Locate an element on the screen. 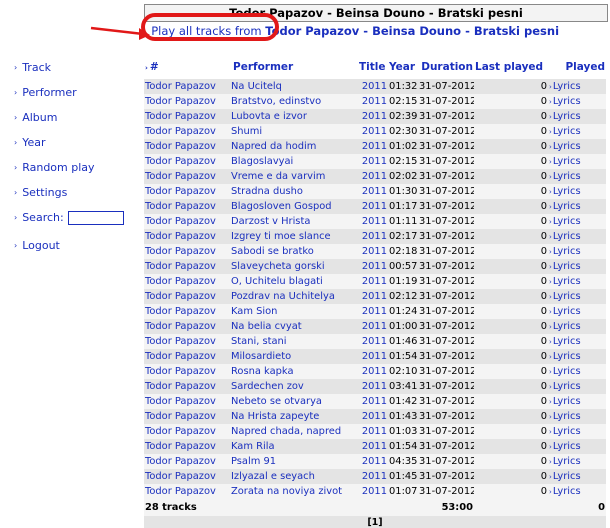 This screenshot has width=610, height=528. title-link: Pozdrav na Uchitelya is located at coordinates (294, 296).